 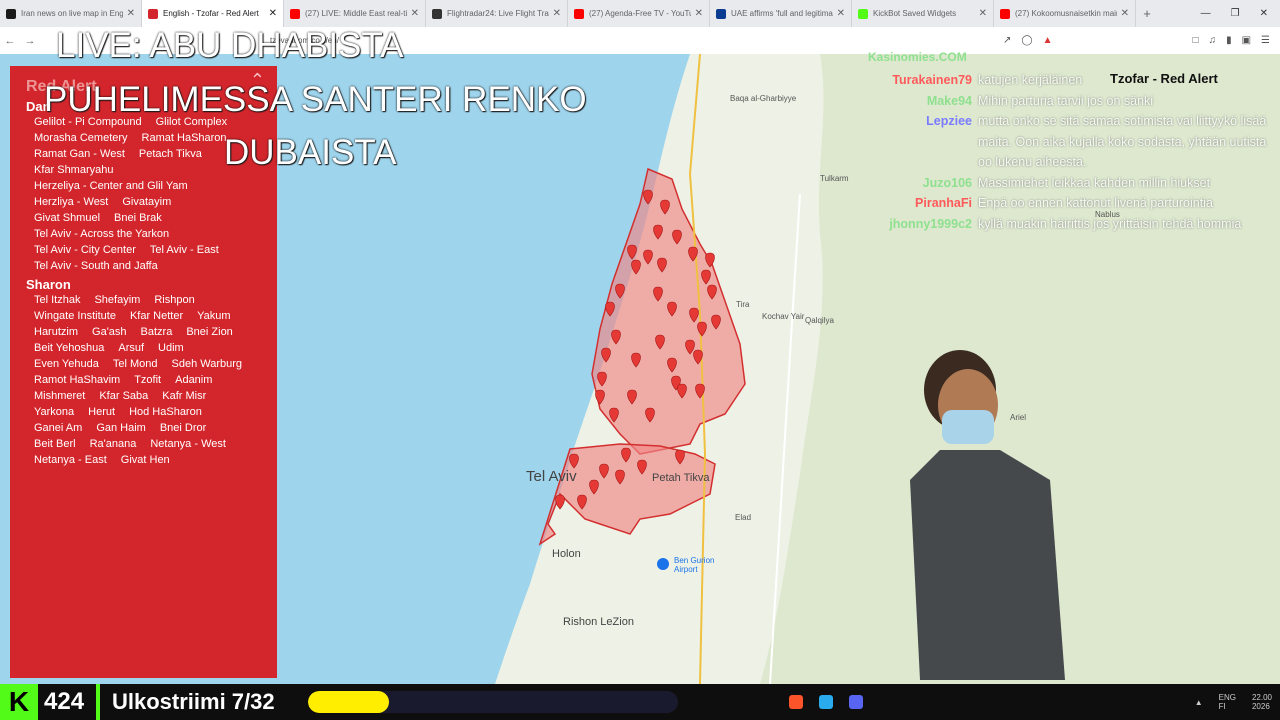 What do you see at coordinates (30, 41) in the screenshot?
I see `forward-icon: →` at bounding box center [30, 41].